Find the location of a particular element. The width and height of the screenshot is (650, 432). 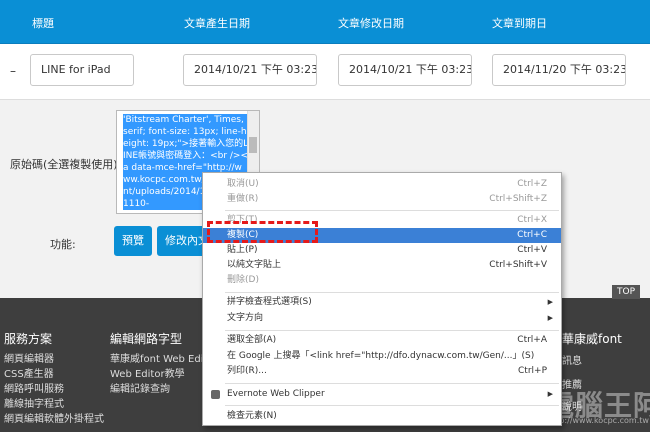

menu-item-paste-plain: 以純文字貼上 Ctrl+Shift+V is located at coordinates (382, 265).